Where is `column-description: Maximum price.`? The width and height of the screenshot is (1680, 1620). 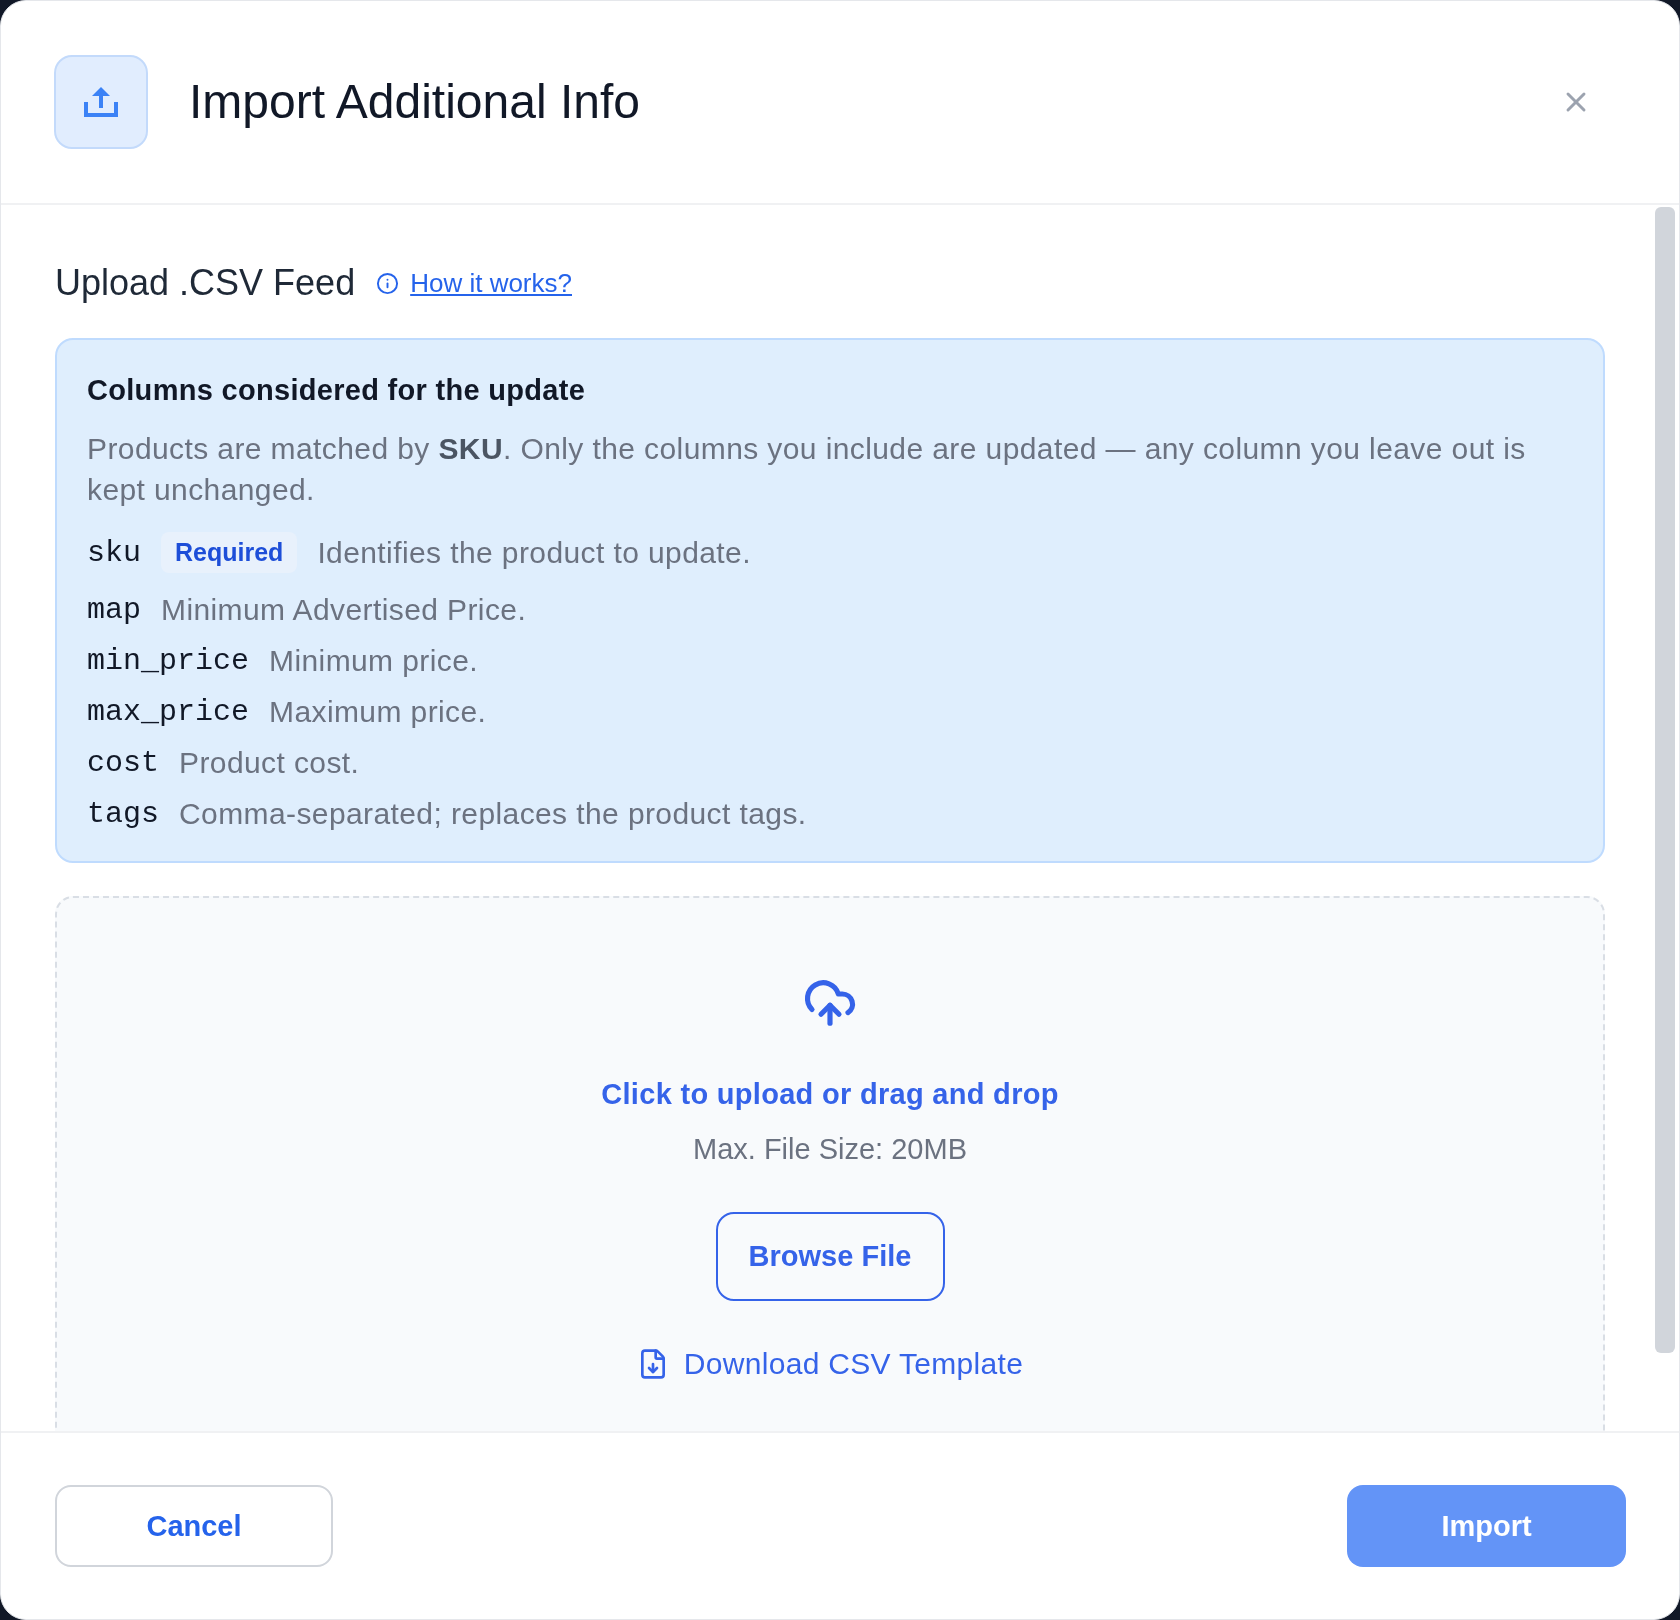 column-description: Maximum price. is located at coordinates (378, 712).